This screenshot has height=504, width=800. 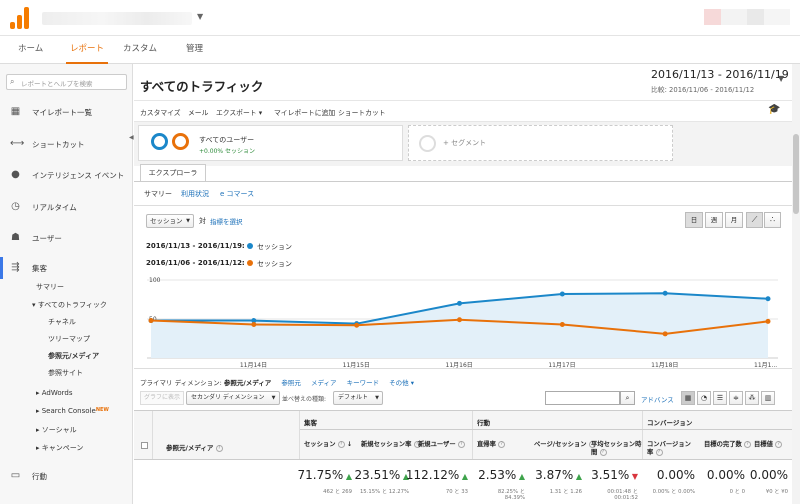 I want to click on scrollbar-thumb, so click(x=796, y=174).